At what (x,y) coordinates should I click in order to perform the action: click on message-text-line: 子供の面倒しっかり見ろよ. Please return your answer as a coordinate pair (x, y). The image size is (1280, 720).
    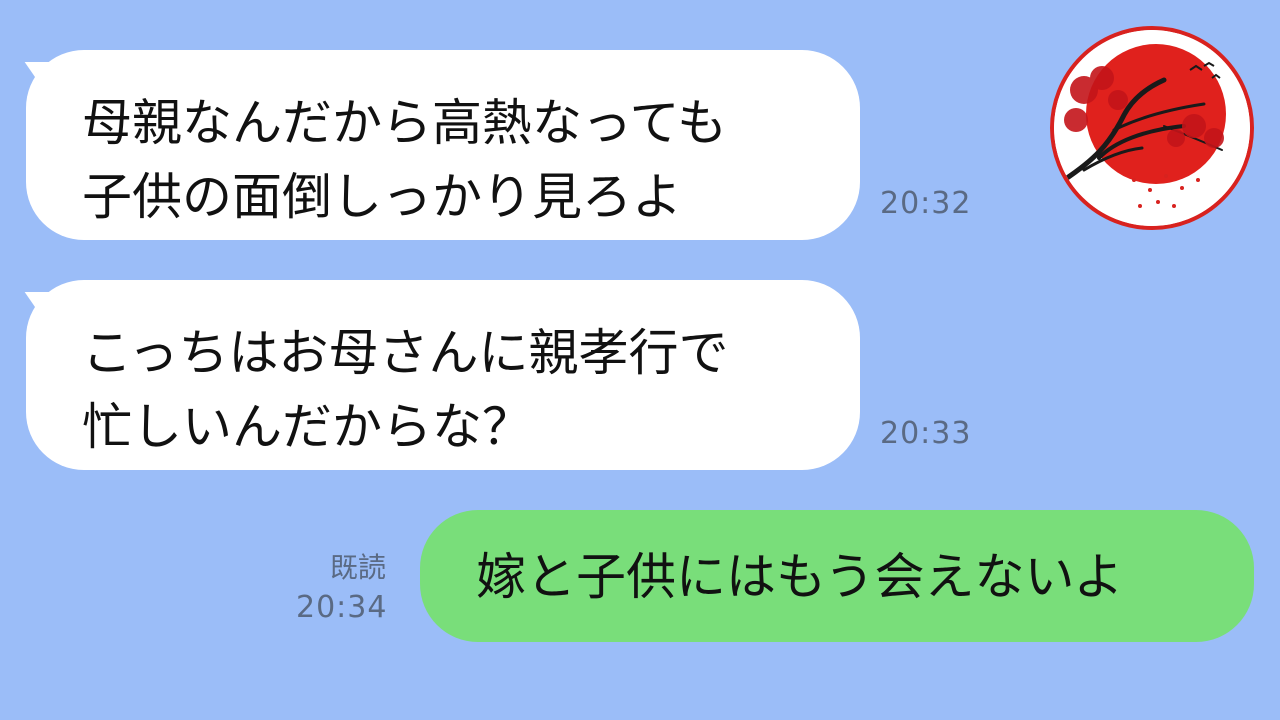
    Looking at the image, I should click on (382, 197).